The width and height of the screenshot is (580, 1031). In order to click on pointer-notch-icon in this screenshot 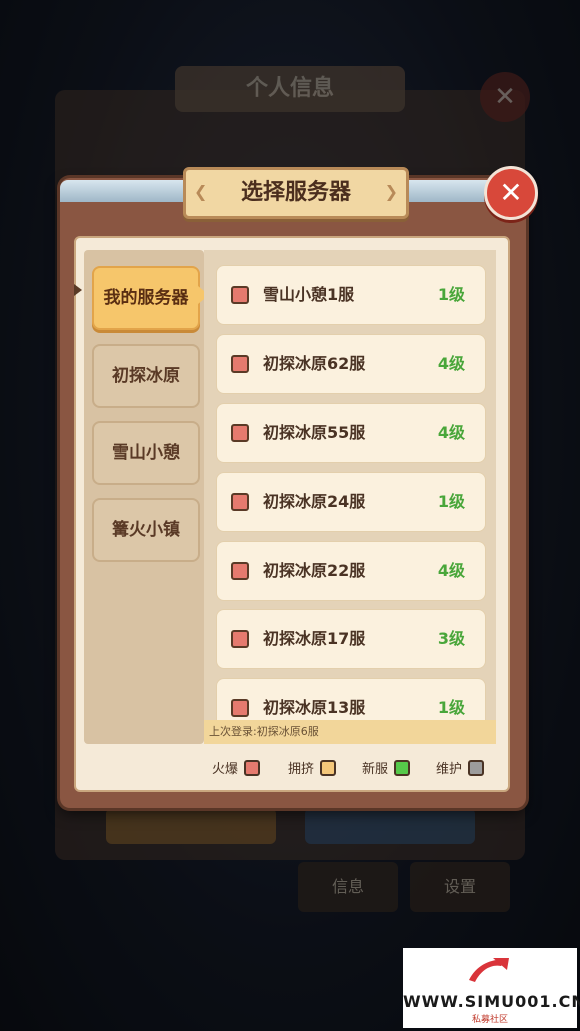, I will do `click(78, 290)`.